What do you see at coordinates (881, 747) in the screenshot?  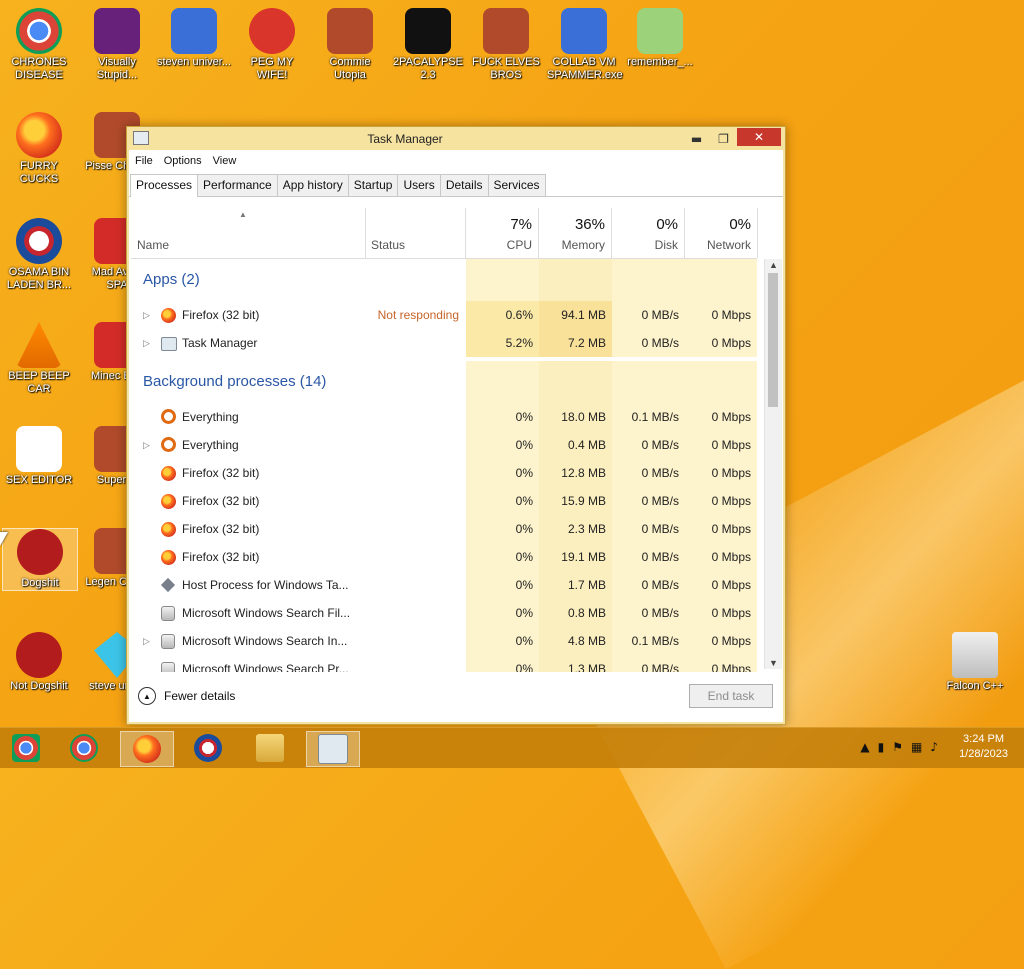 I see `action-center-icon: ▮` at bounding box center [881, 747].